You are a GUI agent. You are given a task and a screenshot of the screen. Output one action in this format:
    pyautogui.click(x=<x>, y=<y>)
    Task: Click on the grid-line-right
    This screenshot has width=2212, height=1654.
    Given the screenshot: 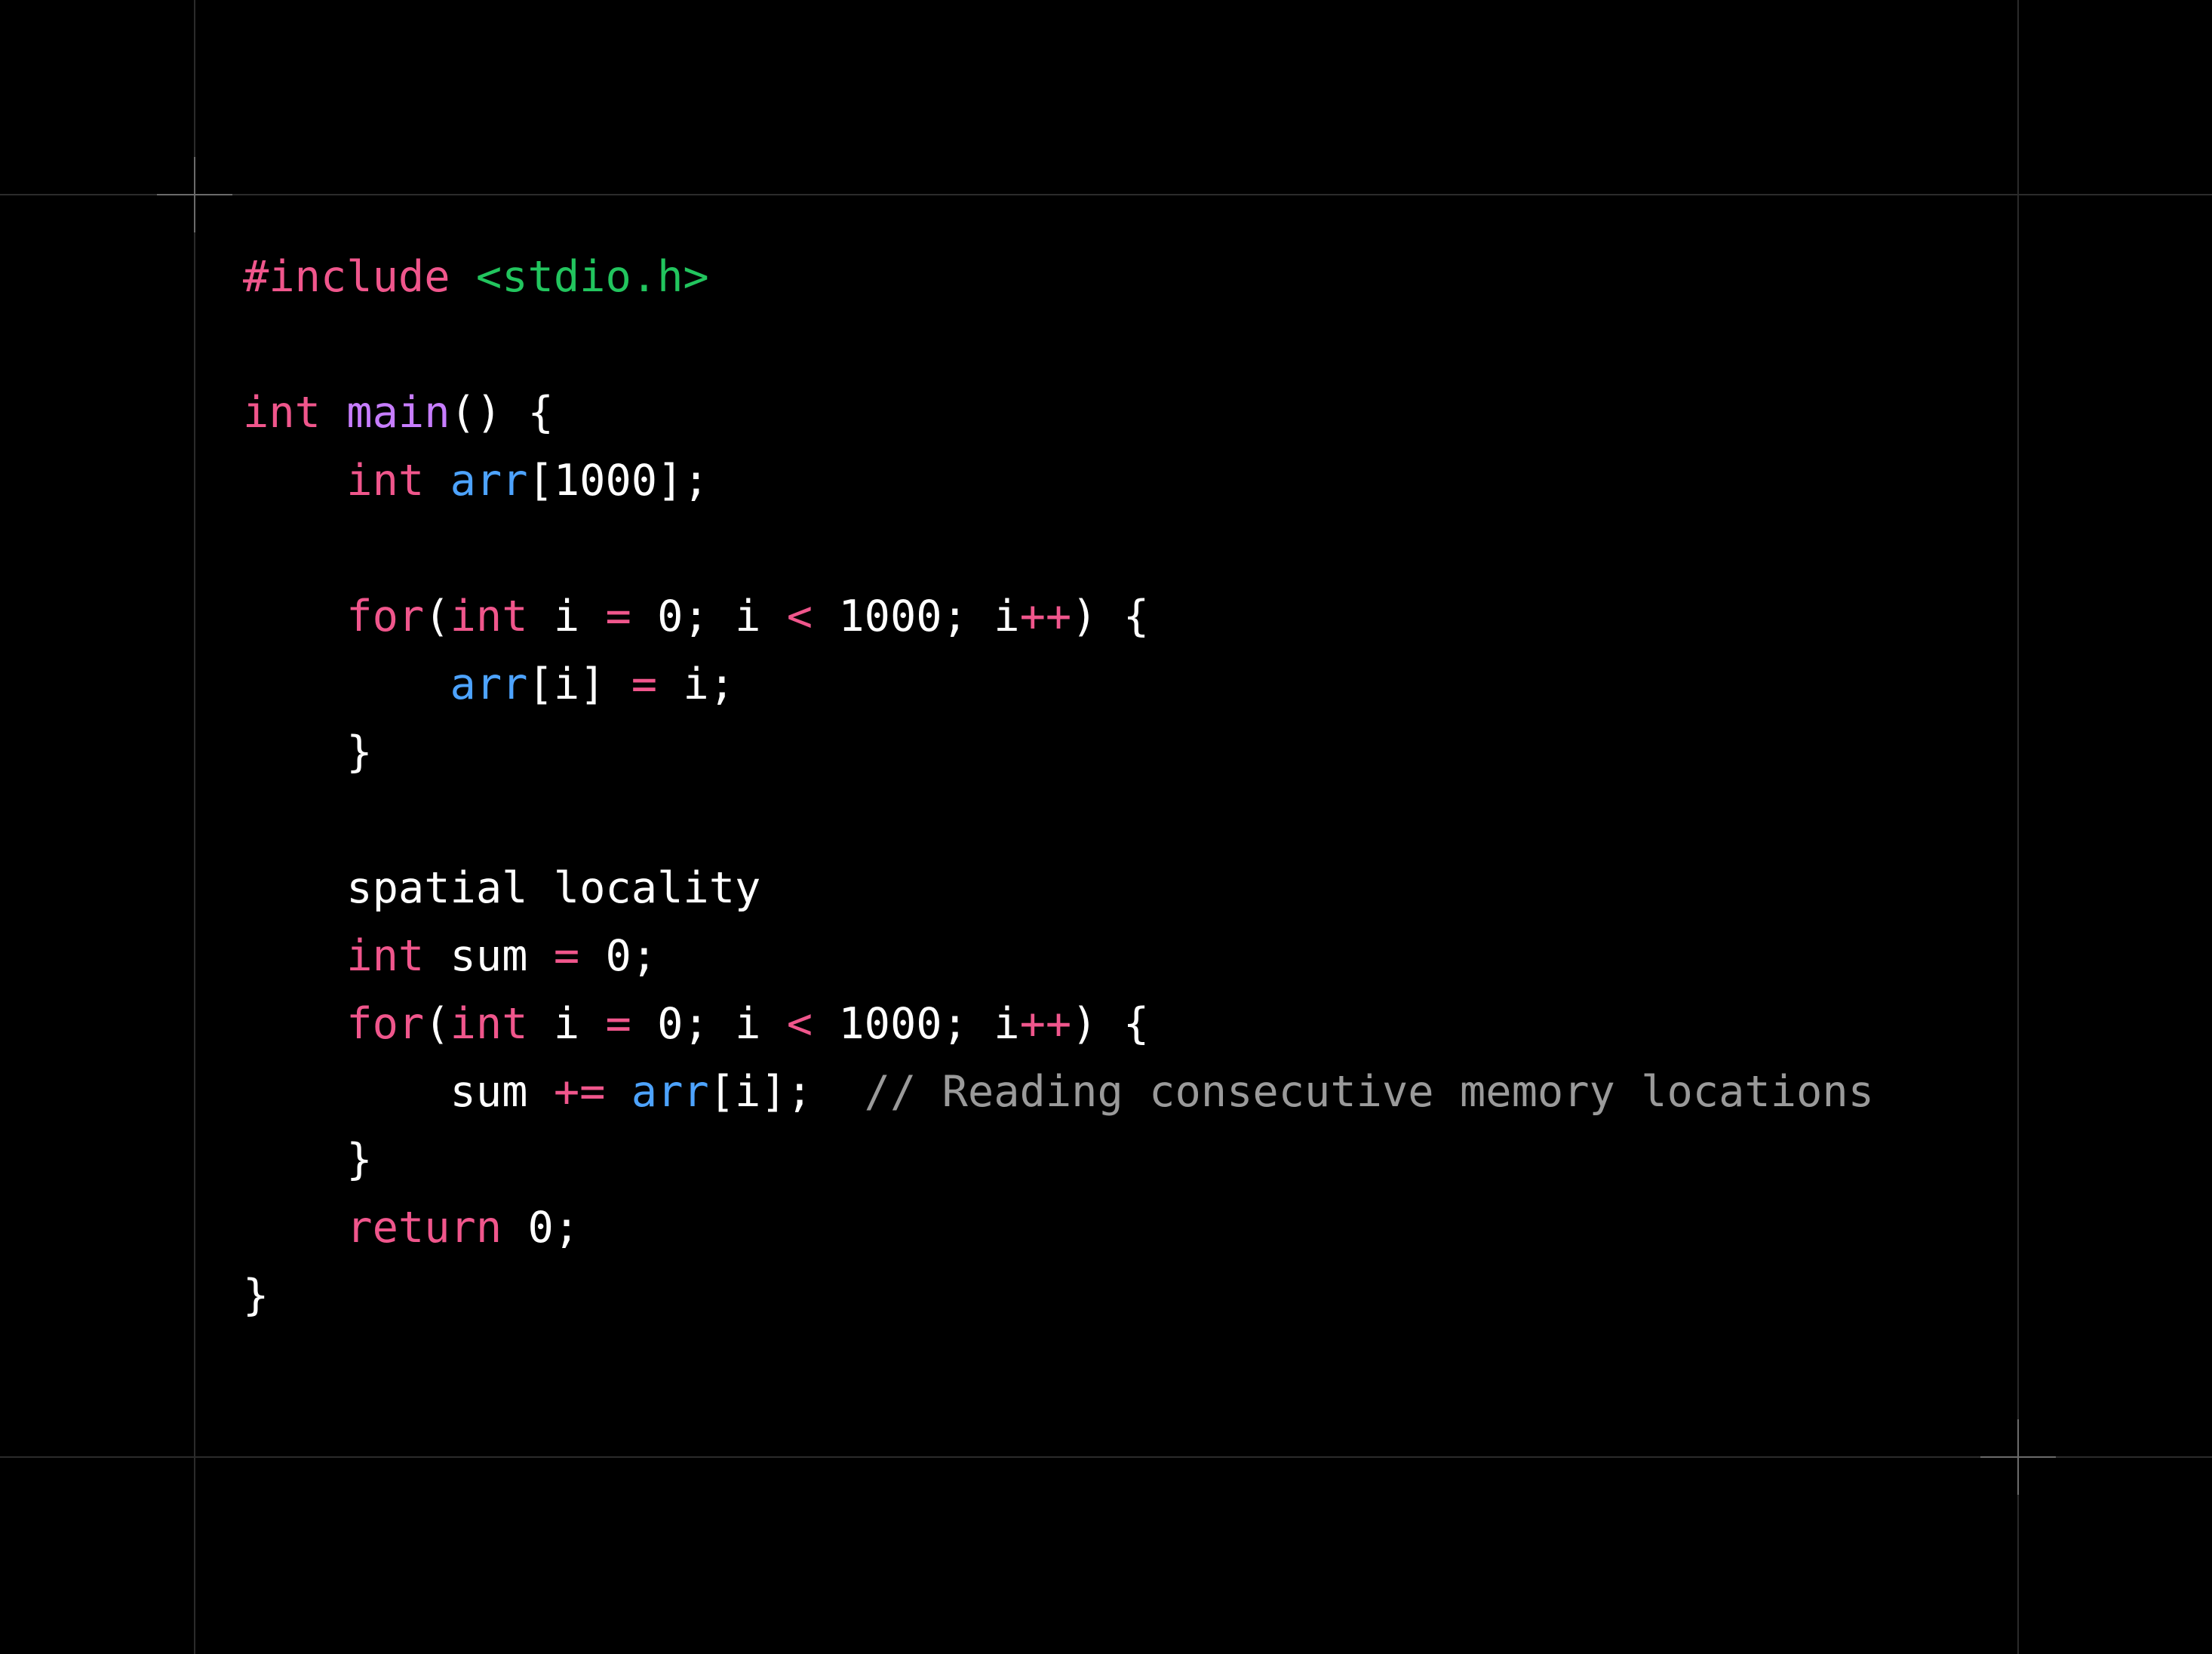 What is the action you would take?
    pyautogui.click(x=2018, y=827)
    